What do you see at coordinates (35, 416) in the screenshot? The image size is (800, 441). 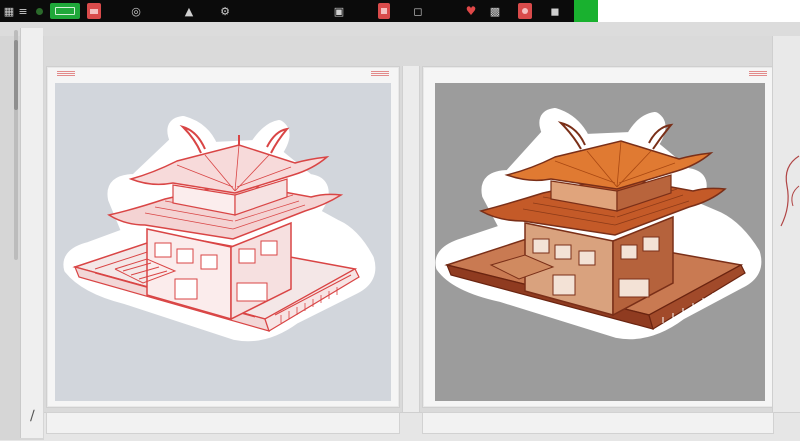 I see `pen-tool-icon: ∕` at bounding box center [35, 416].